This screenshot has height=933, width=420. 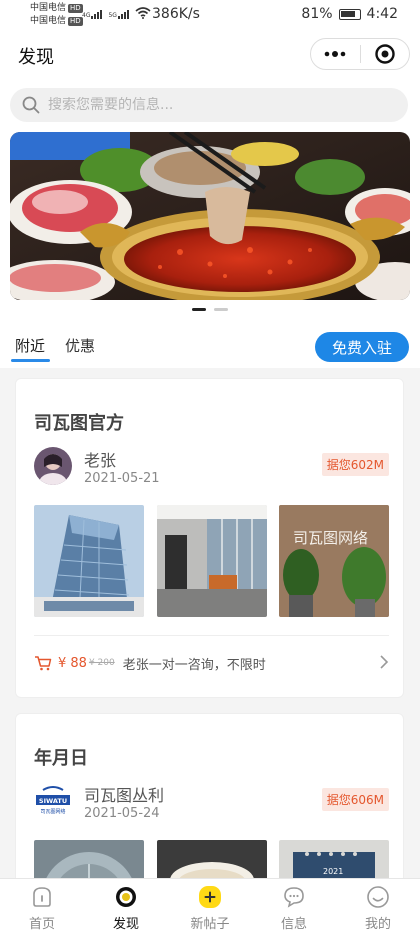 I want to click on search-icon, so click(x=31, y=105).